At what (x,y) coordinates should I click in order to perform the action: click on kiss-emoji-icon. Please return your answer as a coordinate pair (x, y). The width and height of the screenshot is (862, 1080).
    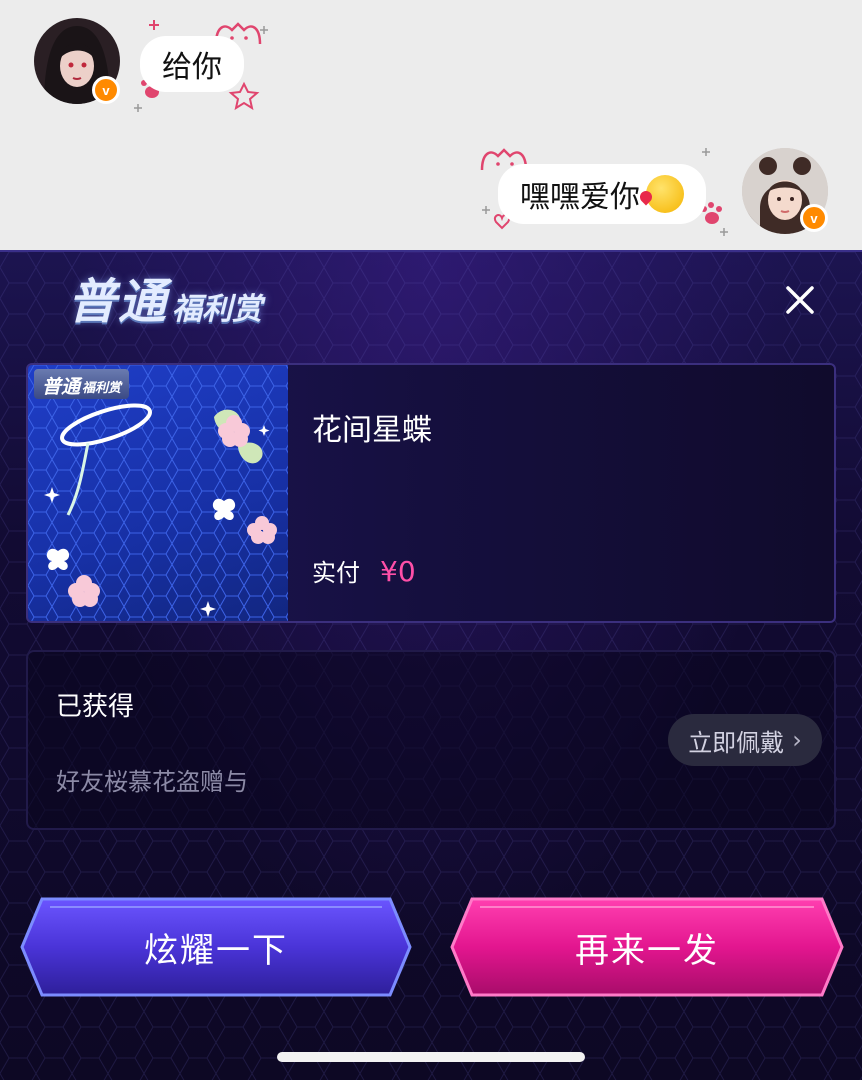
    Looking at the image, I should click on (665, 194).